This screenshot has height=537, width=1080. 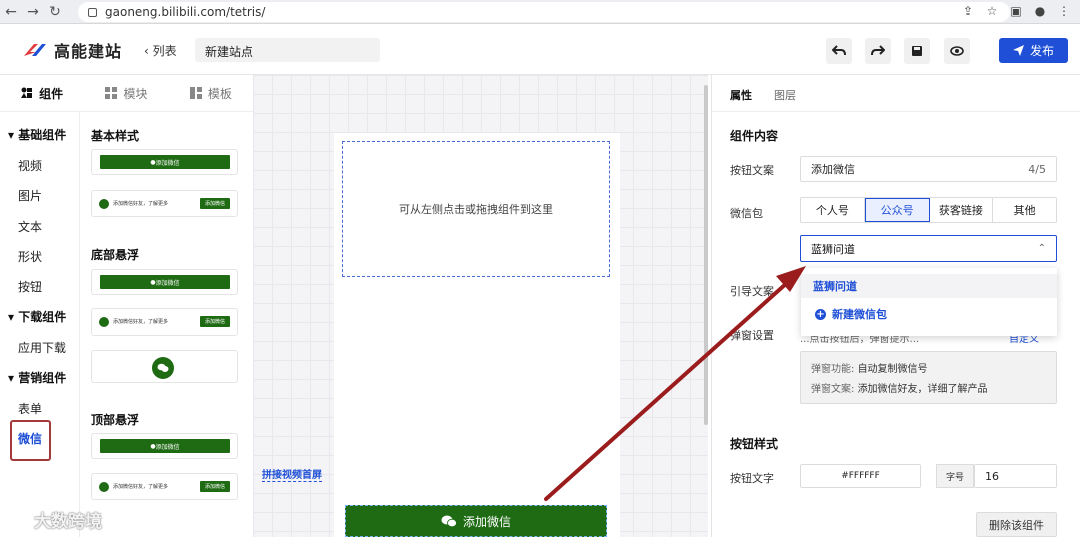 What do you see at coordinates (928, 377) in the screenshot?
I see `popup-info-box: 弹窗功能: 自动复制微信号 弹窗文案: 添加微信好友，详细了解产品` at bounding box center [928, 377].